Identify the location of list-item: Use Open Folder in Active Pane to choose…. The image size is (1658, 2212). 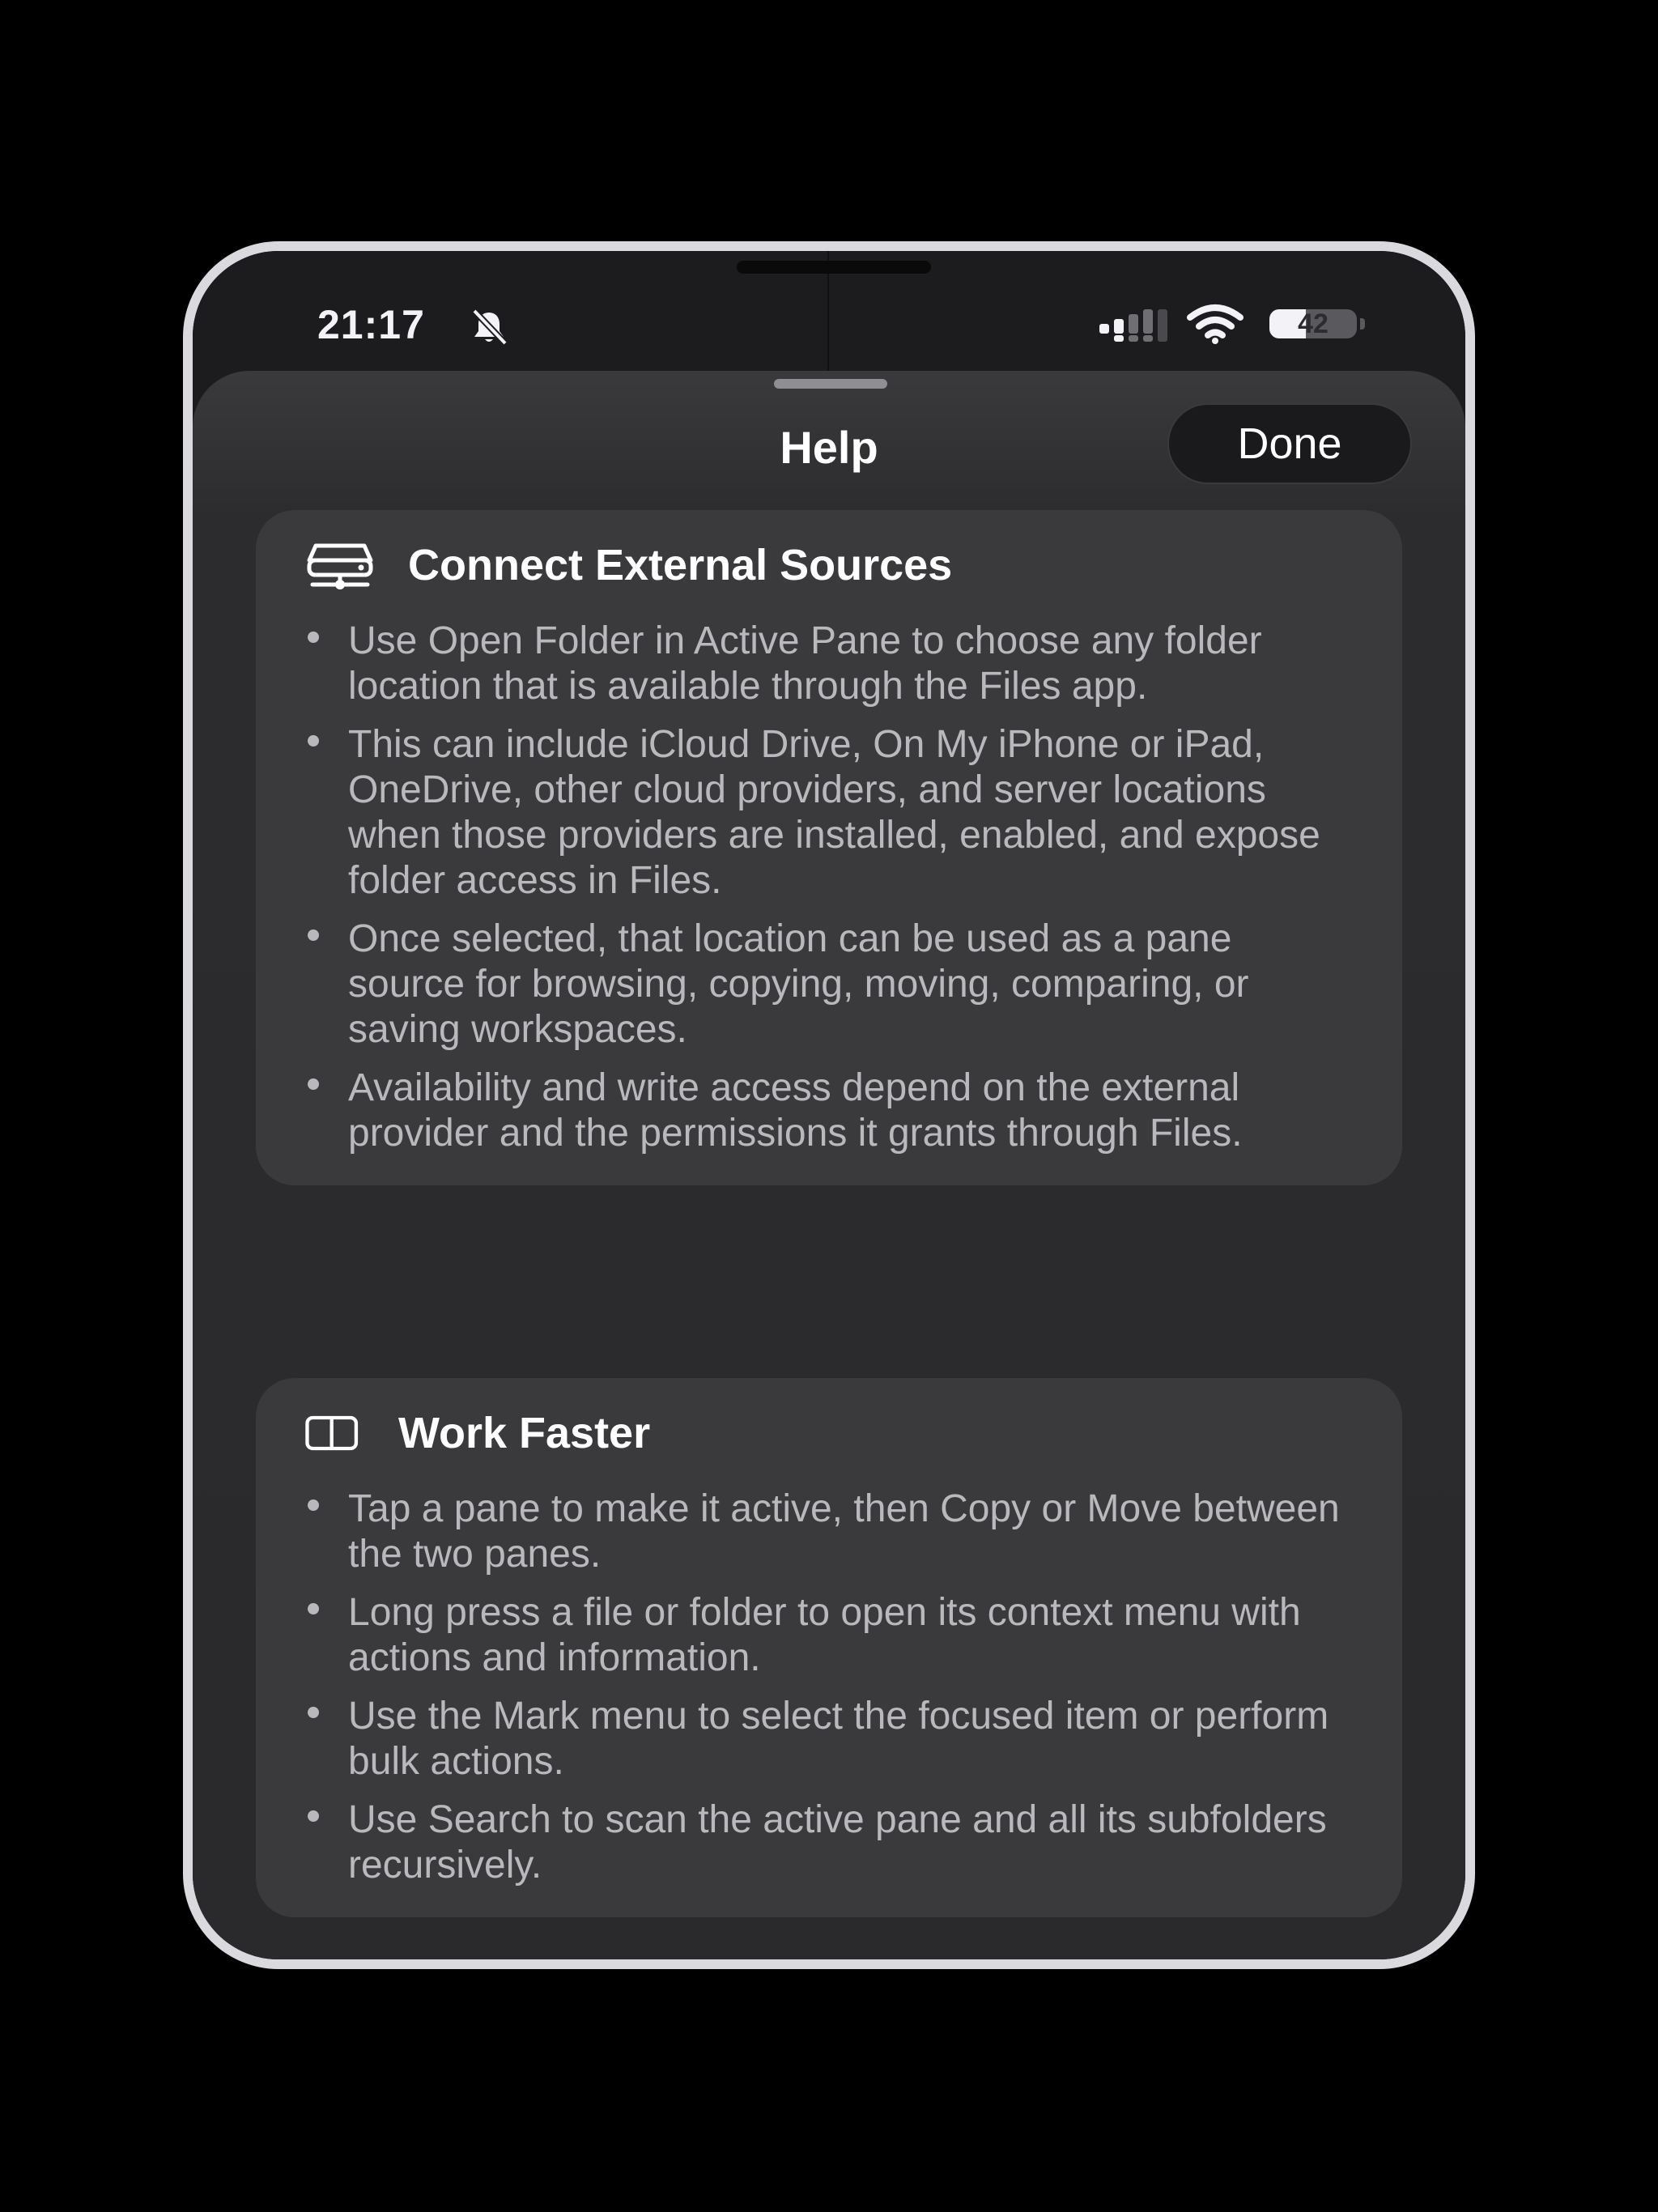
(829, 664).